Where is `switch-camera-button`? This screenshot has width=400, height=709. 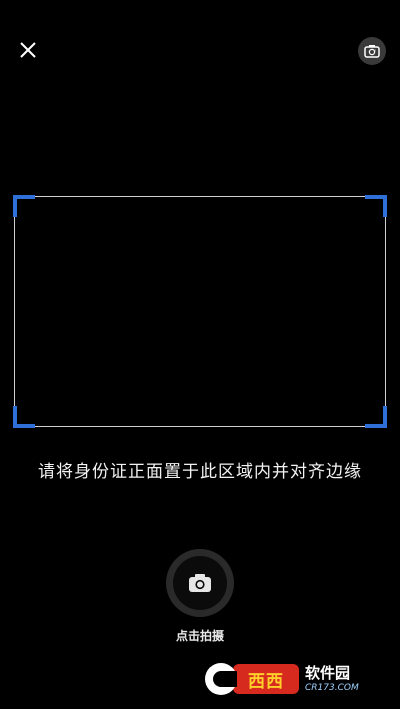 switch-camera-button is located at coordinates (372, 51).